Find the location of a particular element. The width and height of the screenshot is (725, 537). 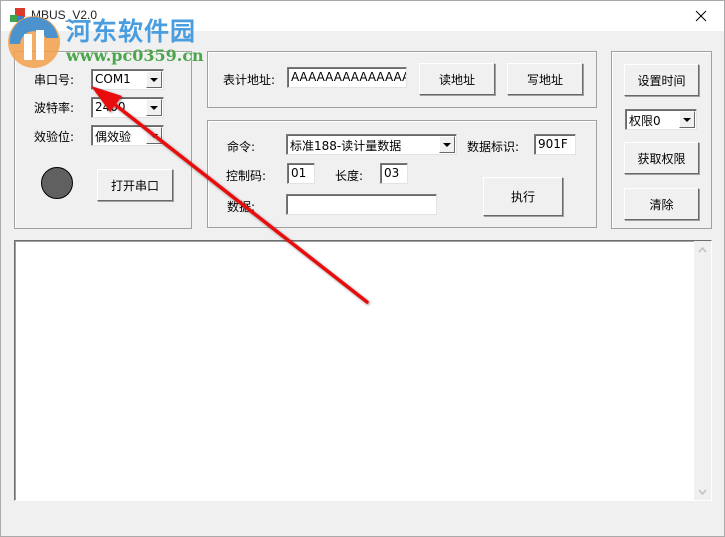

command-value: 标准188-读计量数据 is located at coordinates (346, 146).